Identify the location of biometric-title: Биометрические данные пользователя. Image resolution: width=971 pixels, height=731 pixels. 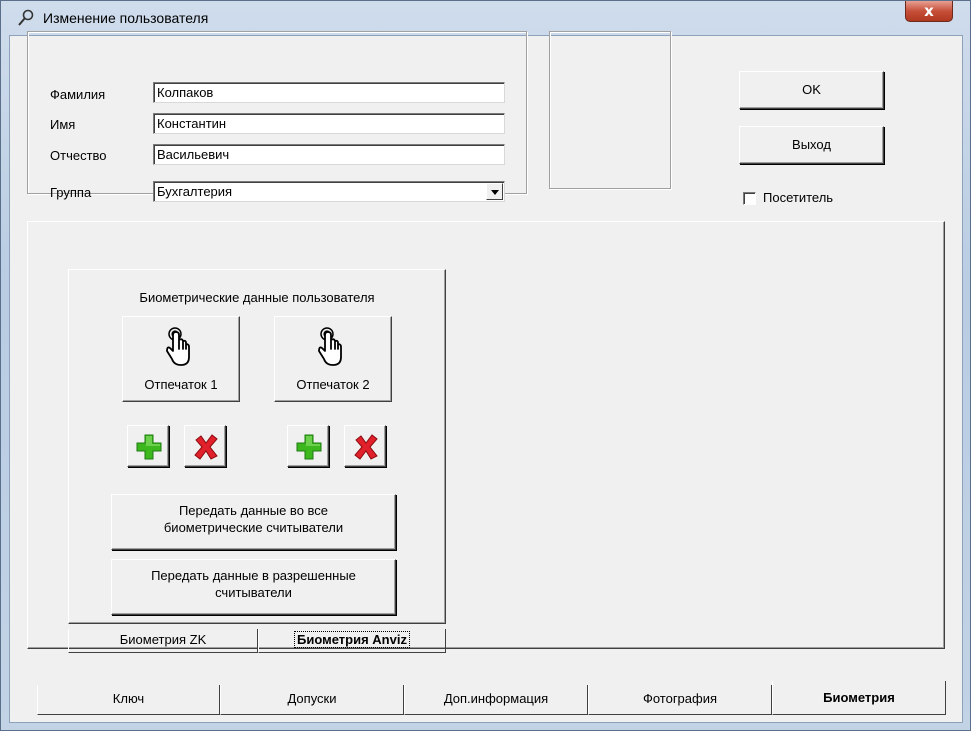
(257, 297).